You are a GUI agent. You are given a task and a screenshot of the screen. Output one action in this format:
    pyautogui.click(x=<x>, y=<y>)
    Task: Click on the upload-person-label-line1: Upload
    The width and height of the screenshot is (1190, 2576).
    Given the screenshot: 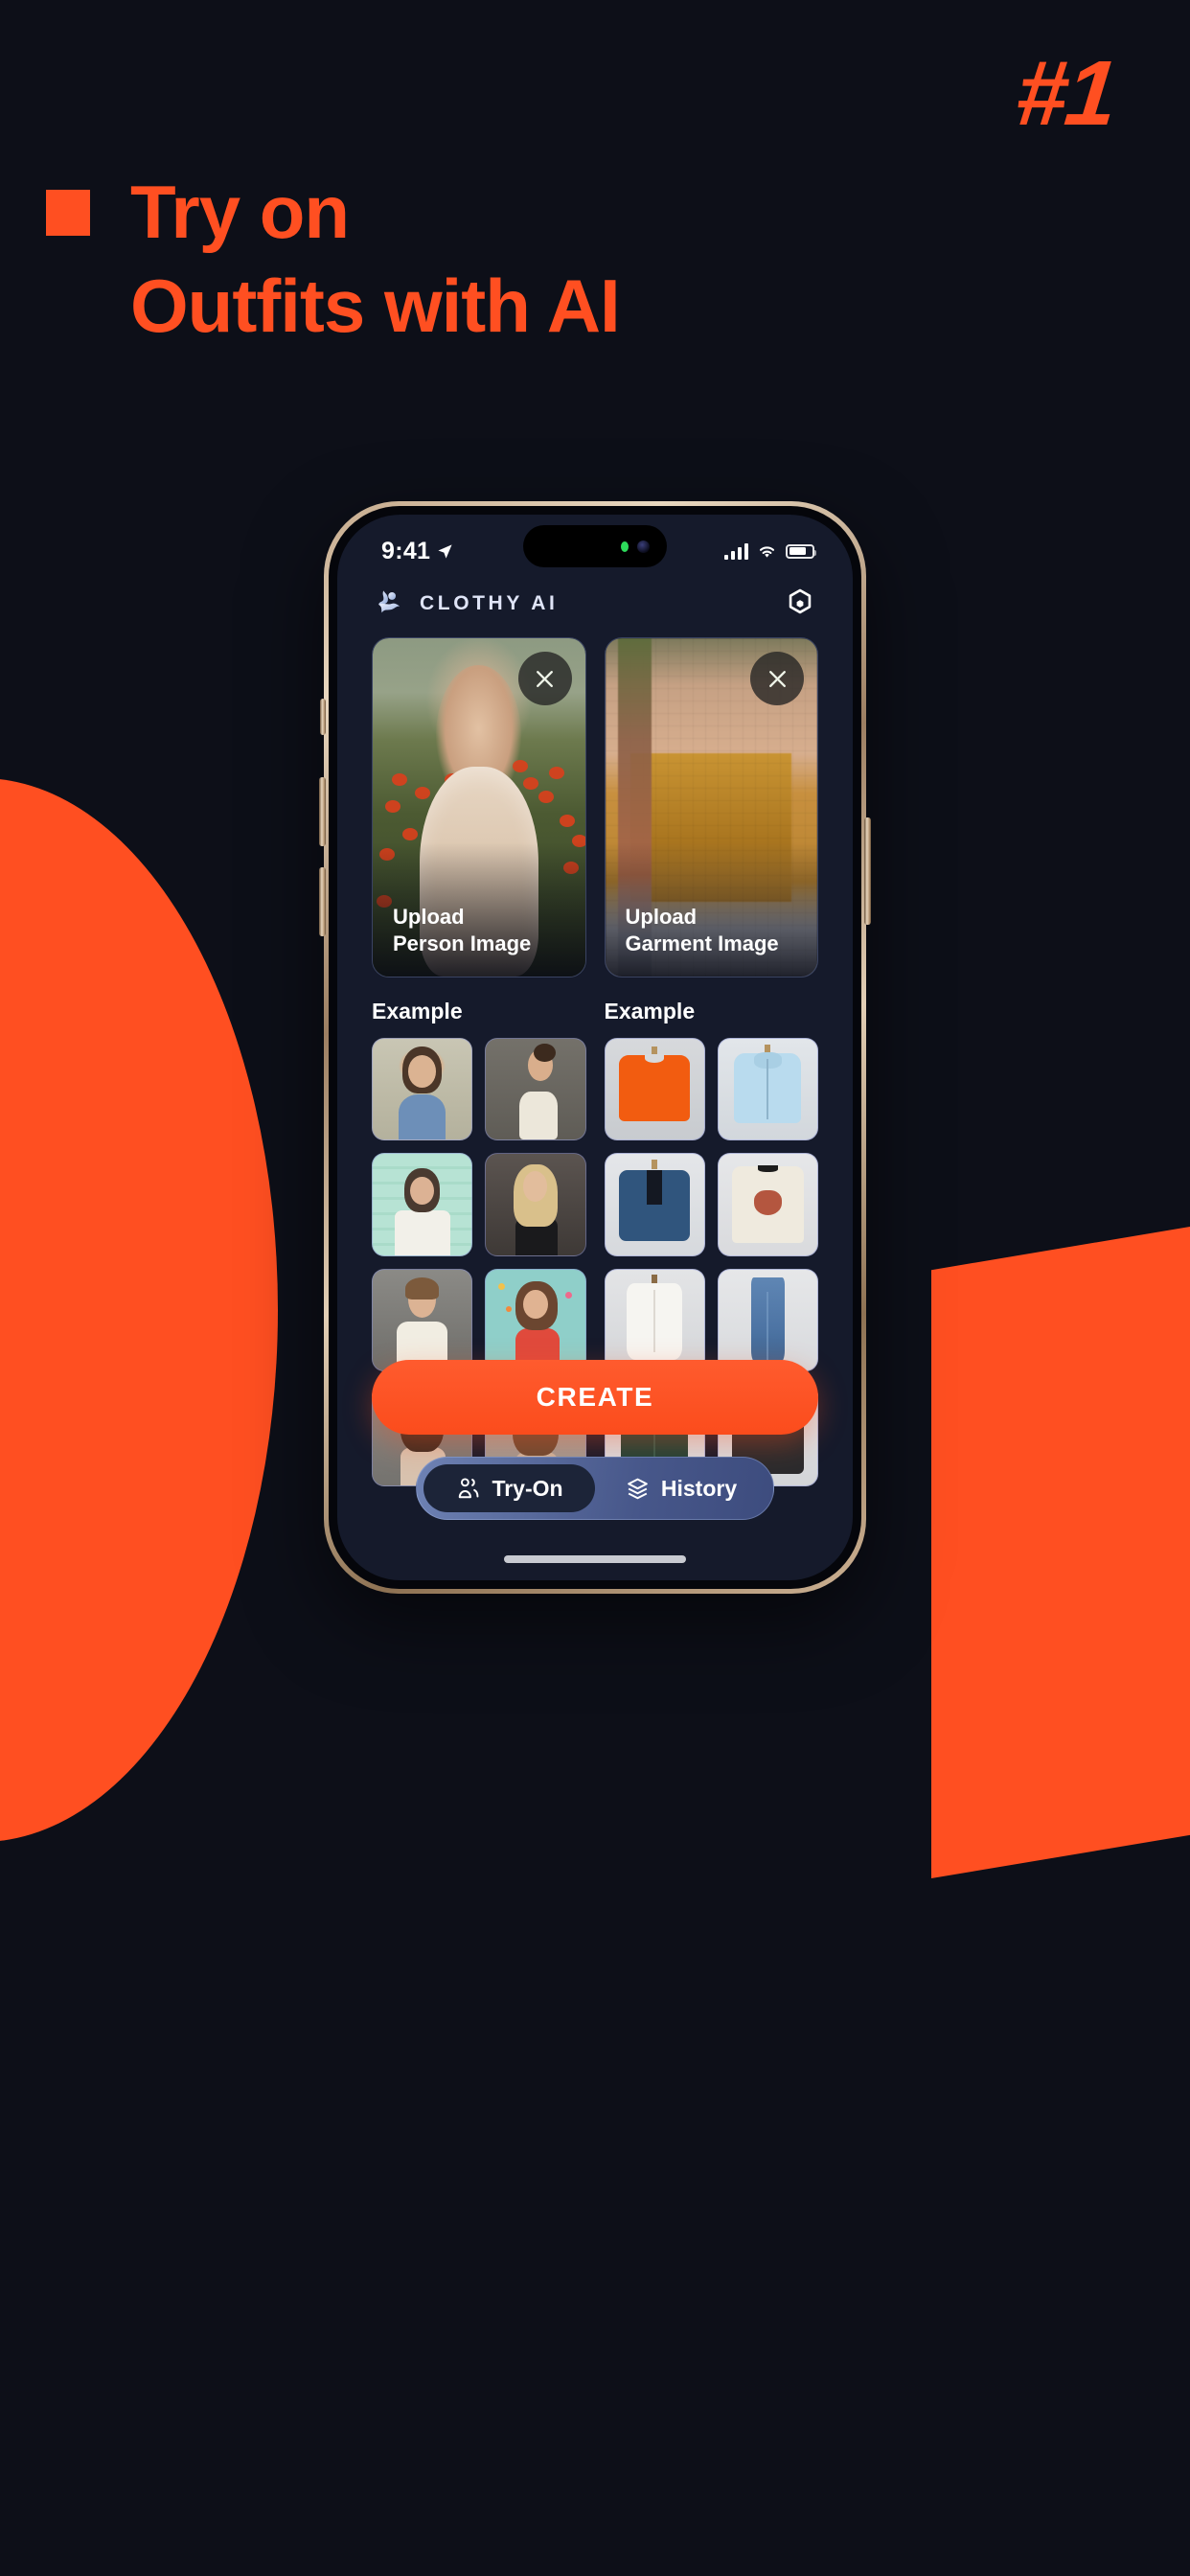 What is the action you would take?
    pyautogui.click(x=429, y=916)
    